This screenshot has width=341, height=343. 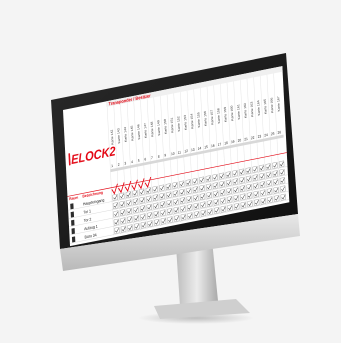 I want to click on transponder-label: Karte 159, so click(x=225, y=114).